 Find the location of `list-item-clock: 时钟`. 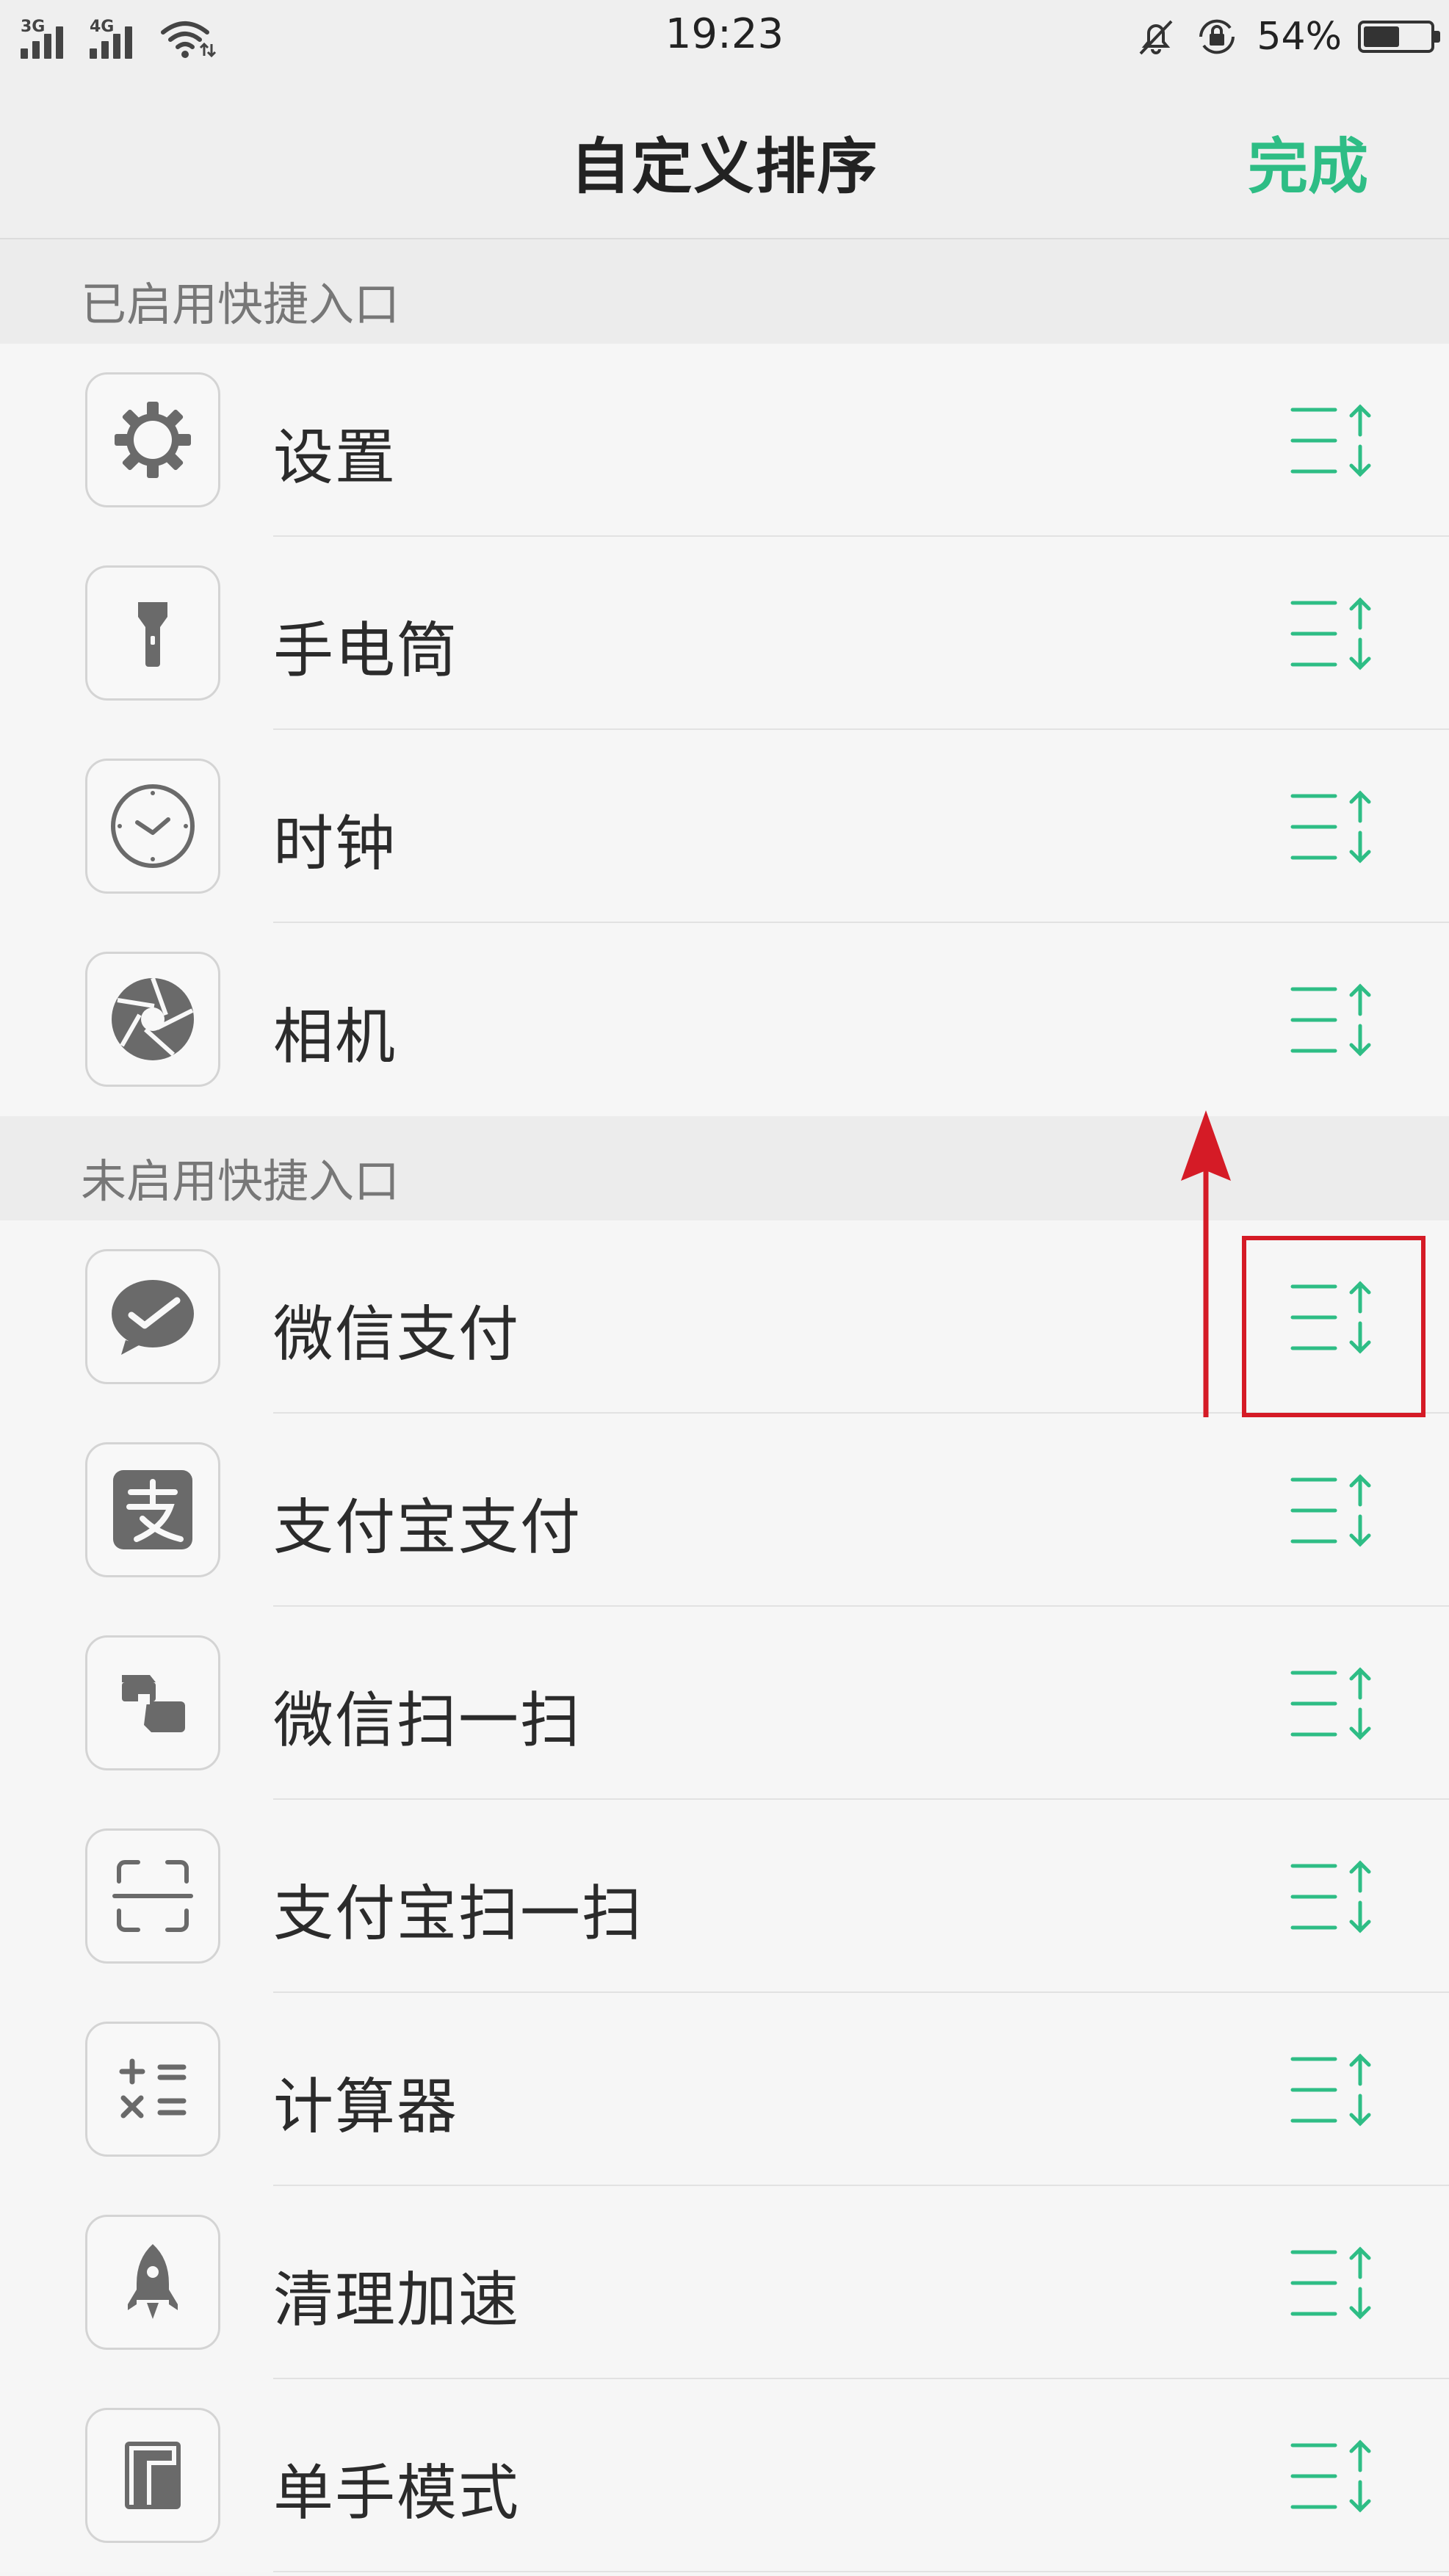

list-item-clock: 时钟 is located at coordinates (724, 826).